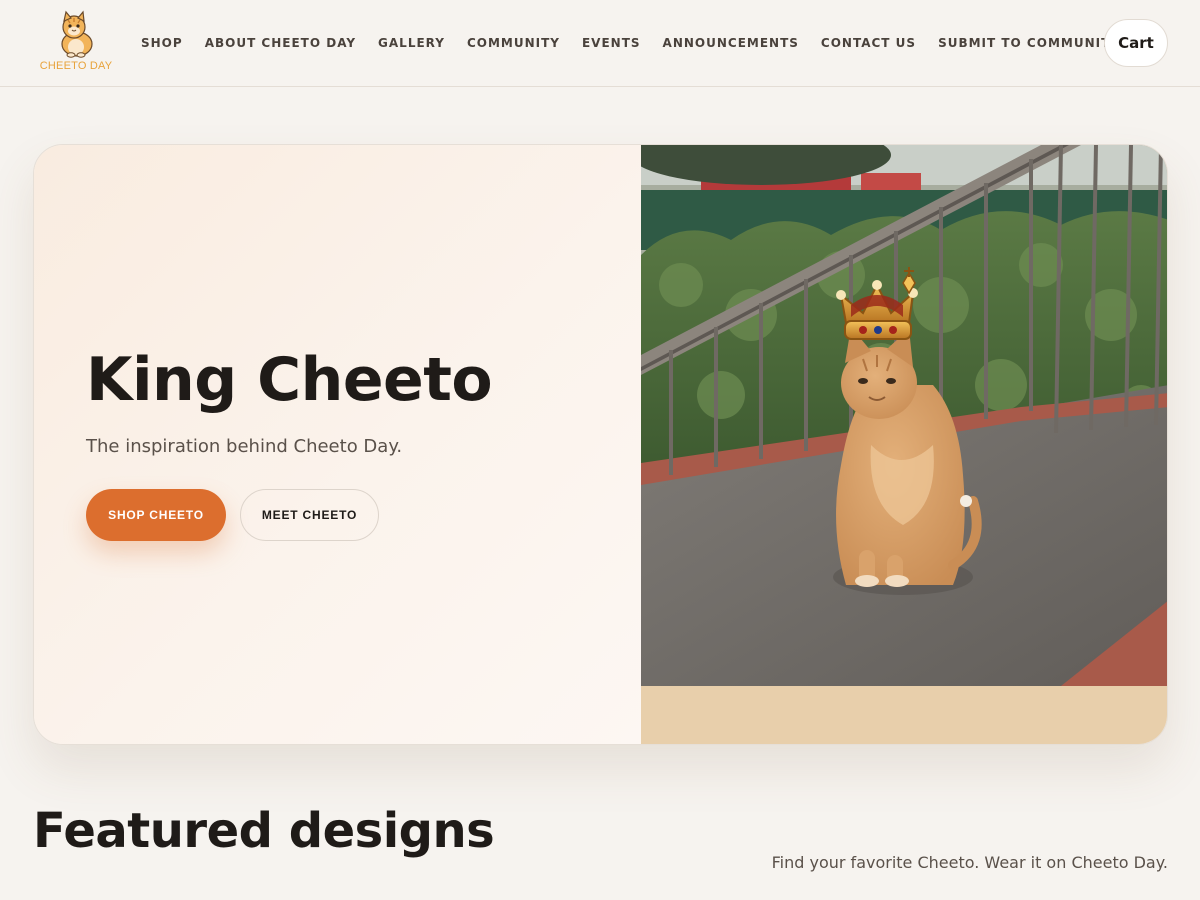  What do you see at coordinates (280, 43) in the screenshot?
I see `nav-about-cheeto-day: ABOUT CHEETO DAY` at bounding box center [280, 43].